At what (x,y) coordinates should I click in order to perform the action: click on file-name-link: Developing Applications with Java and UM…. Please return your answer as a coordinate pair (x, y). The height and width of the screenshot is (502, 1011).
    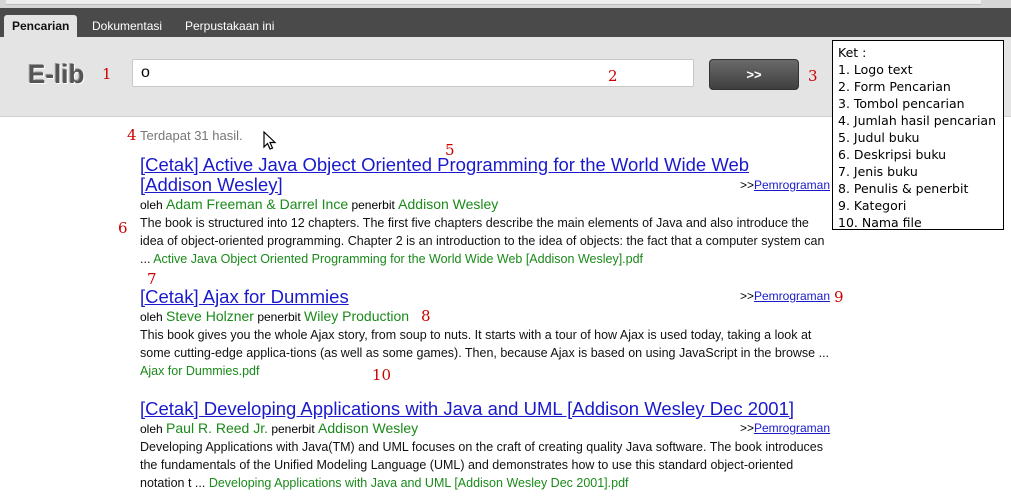
    Looking at the image, I should click on (419, 483).